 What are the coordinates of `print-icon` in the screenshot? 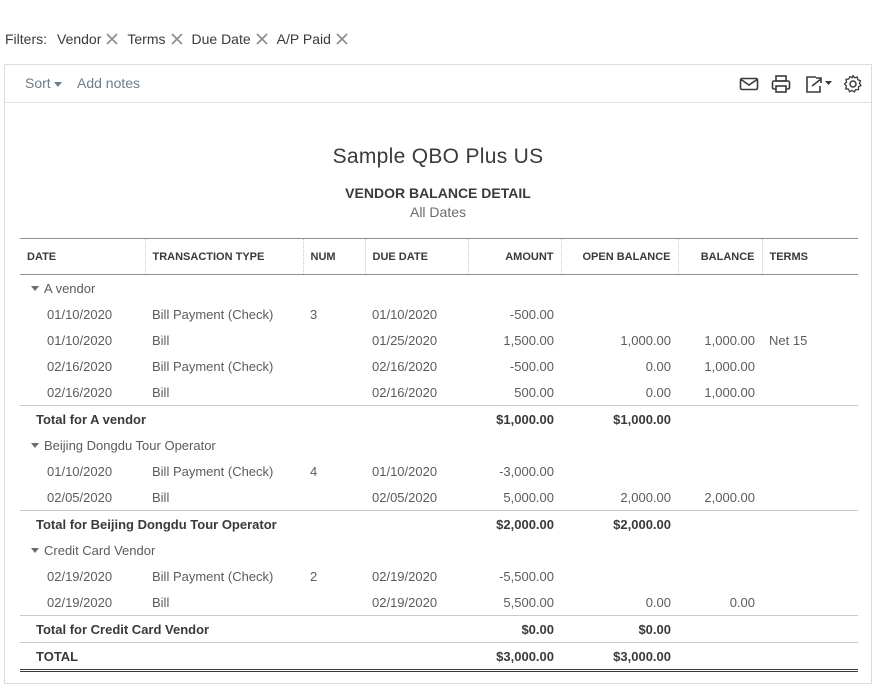 It's located at (781, 84).